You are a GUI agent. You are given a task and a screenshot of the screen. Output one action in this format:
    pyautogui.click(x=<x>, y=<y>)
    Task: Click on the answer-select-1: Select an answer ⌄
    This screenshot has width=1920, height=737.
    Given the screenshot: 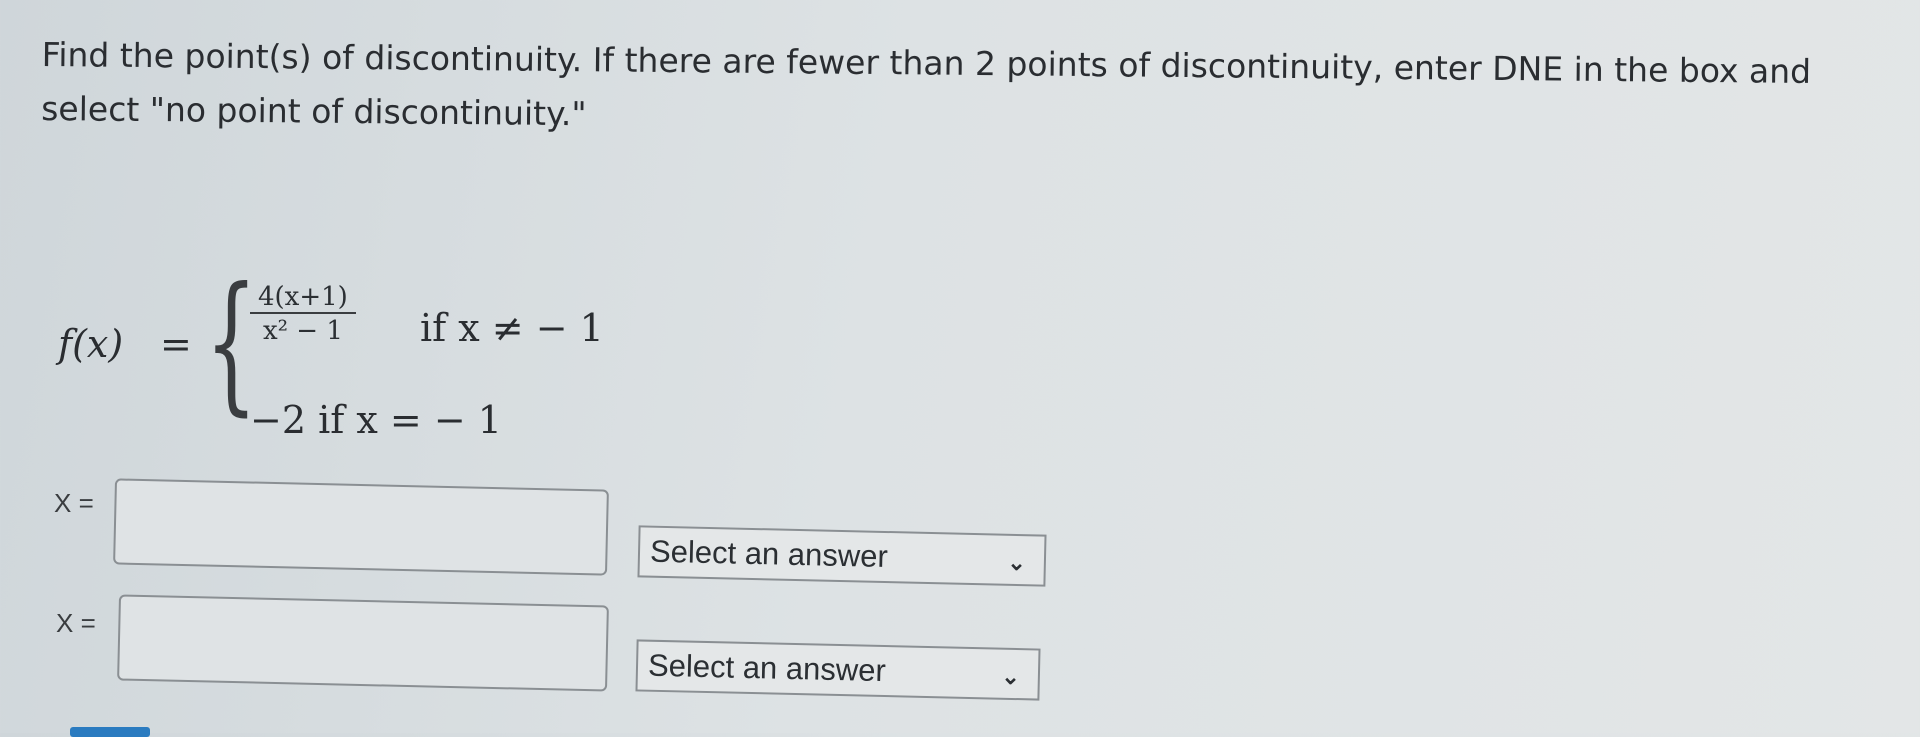 What is the action you would take?
    pyautogui.click(x=842, y=556)
    